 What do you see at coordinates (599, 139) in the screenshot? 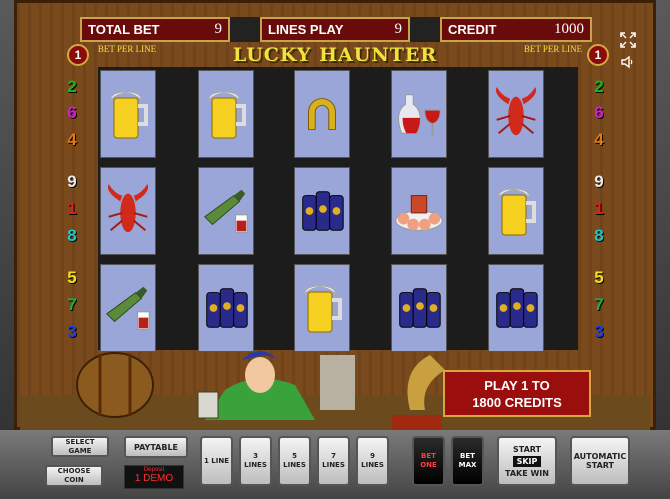
I see `line-number-right: 4` at bounding box center [599, 139].